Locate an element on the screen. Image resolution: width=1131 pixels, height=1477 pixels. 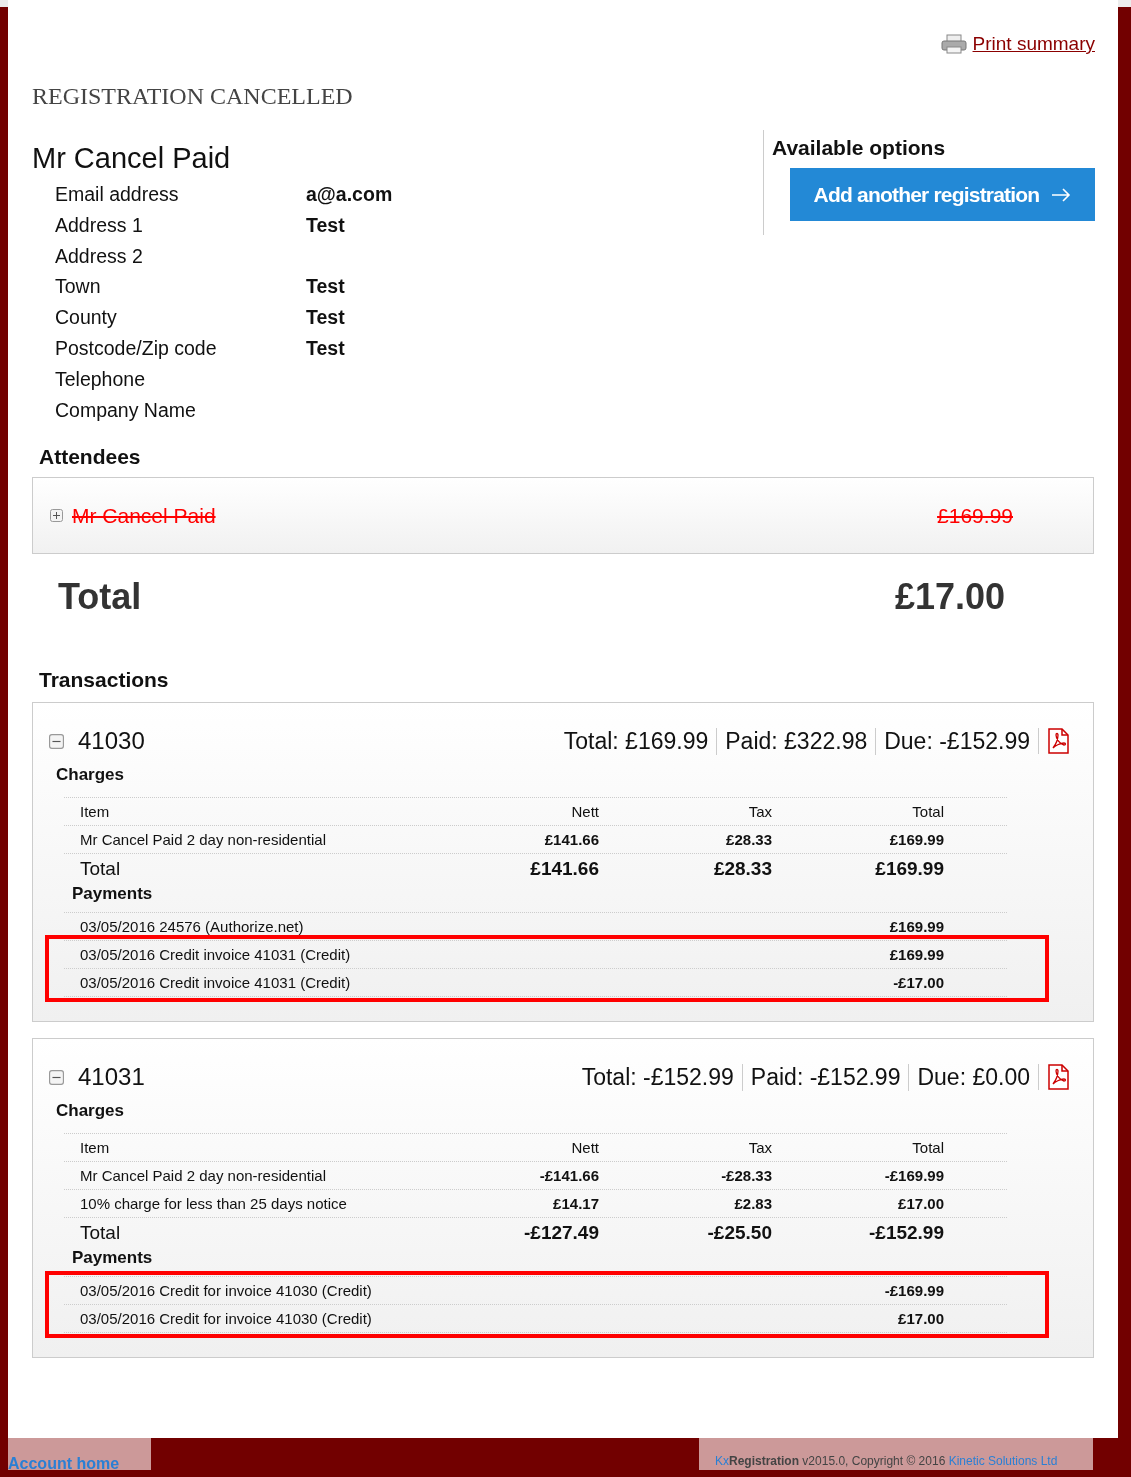
invoice-summary: Total: -£152.99 is located at coordinates (657, 1077).